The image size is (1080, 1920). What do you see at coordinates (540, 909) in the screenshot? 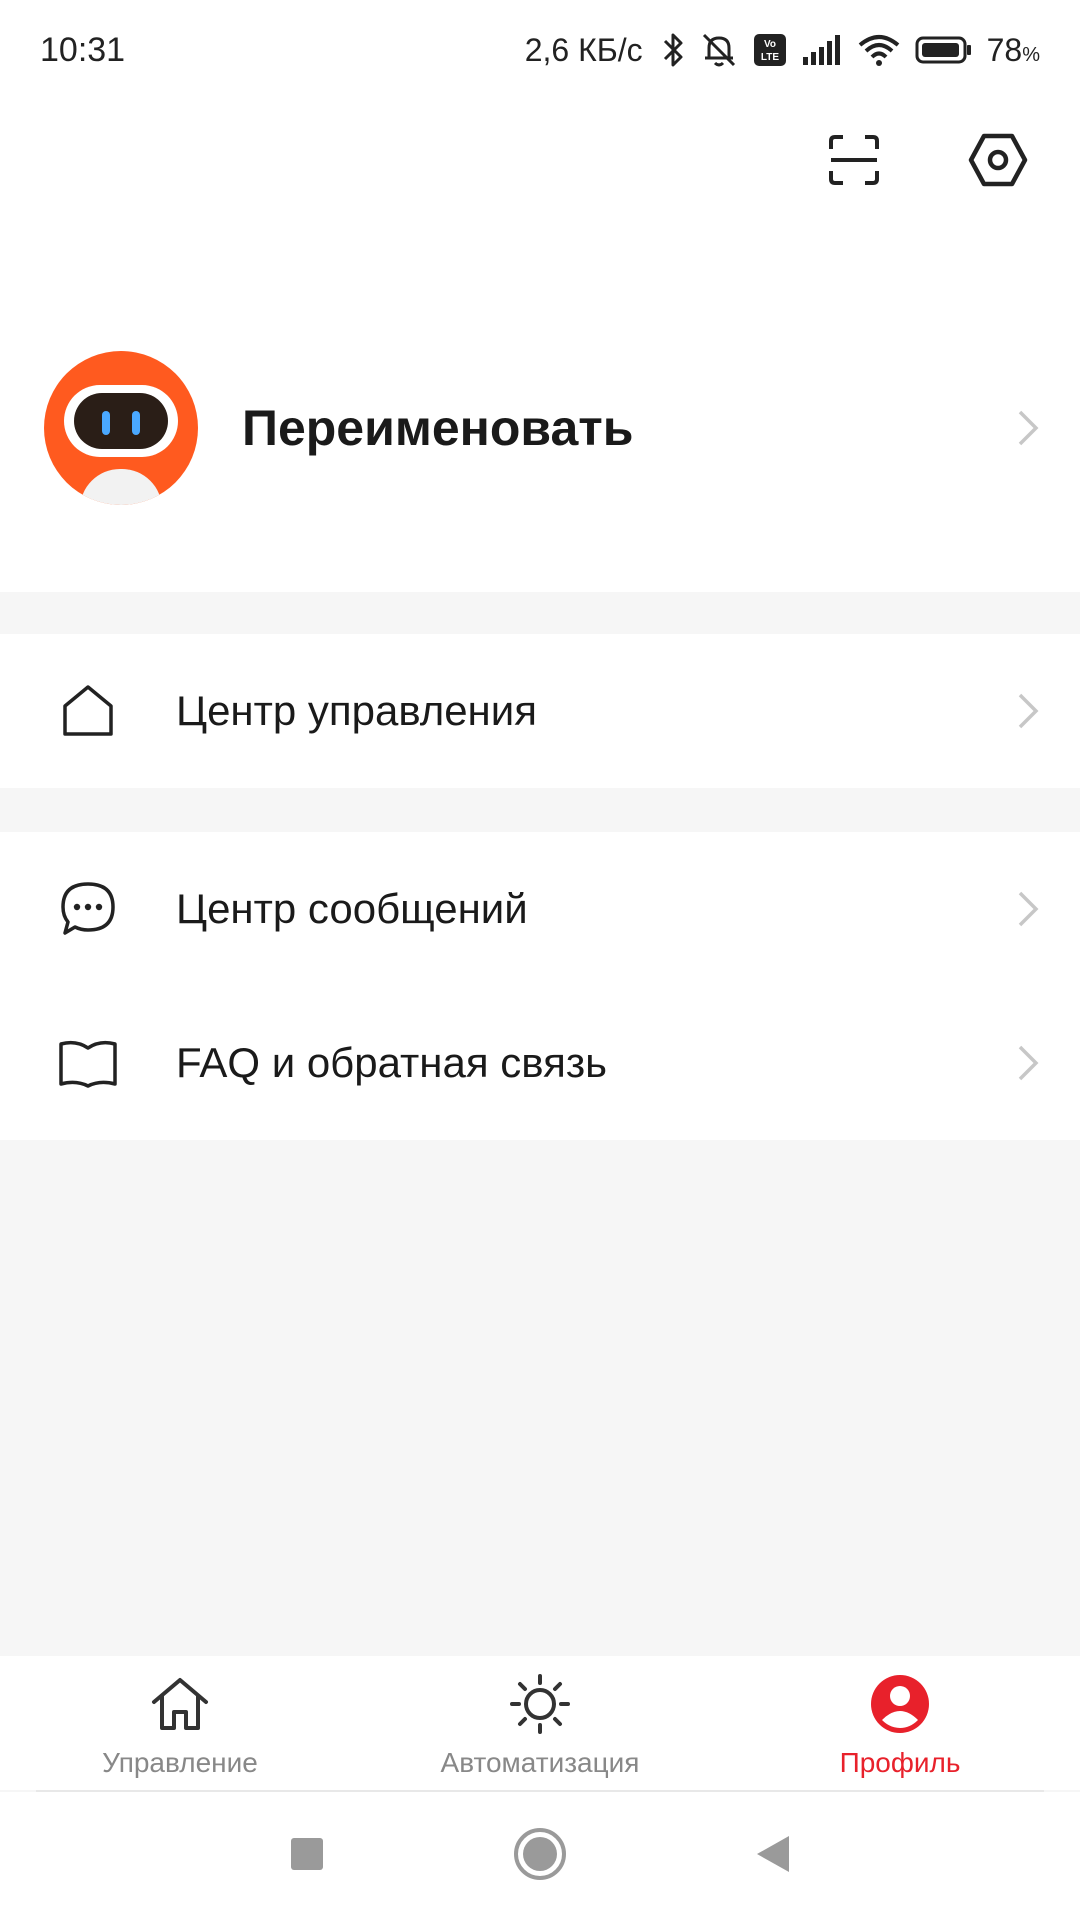
I see `menu-item-message-center: Центр сообщений` at bounding box center [540, 909].